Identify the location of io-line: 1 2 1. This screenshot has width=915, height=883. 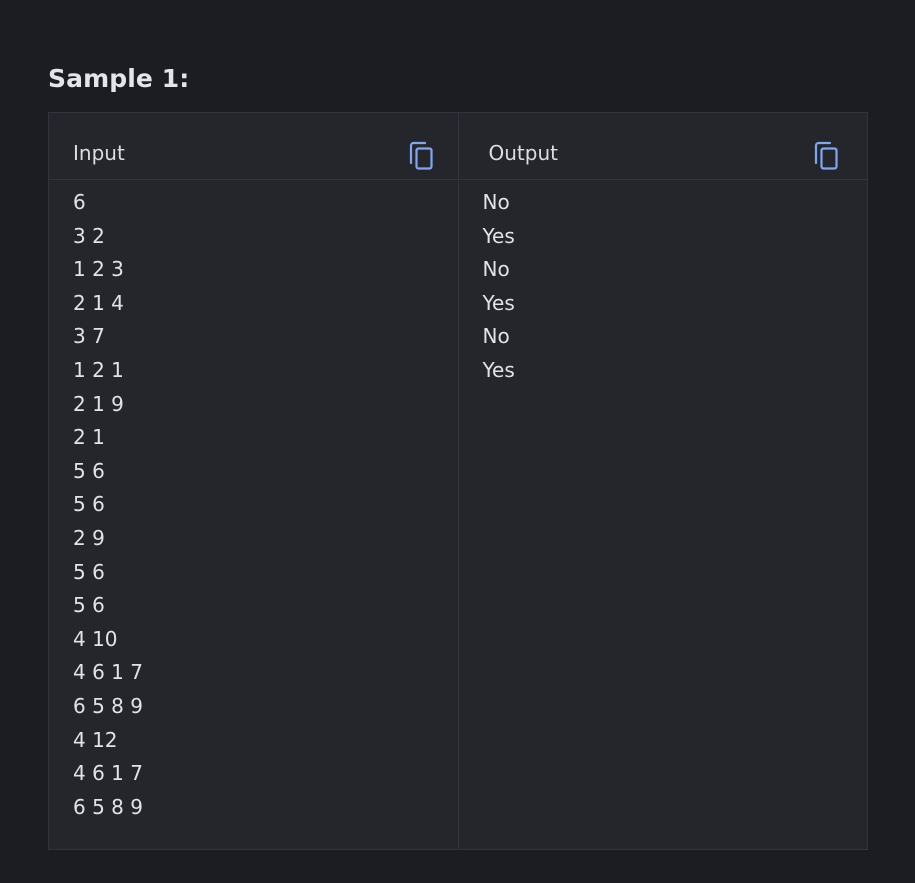
(98, 369).